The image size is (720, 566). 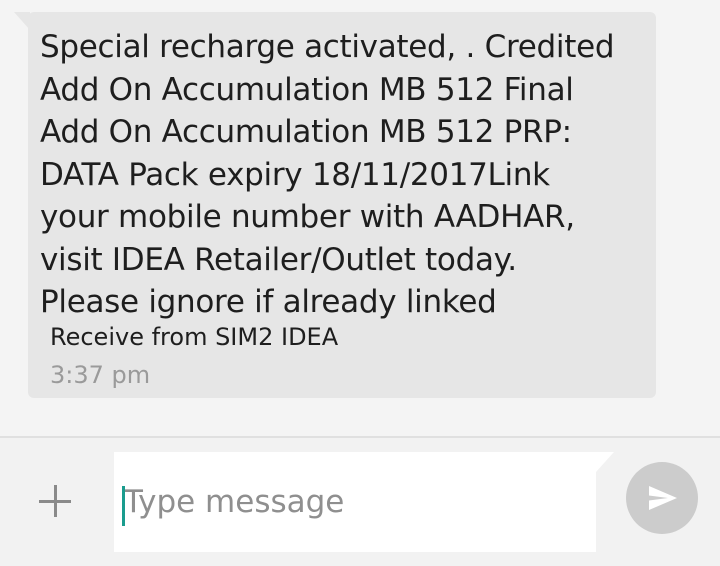 I want to click on send-icon, so click(x=663, y=498).